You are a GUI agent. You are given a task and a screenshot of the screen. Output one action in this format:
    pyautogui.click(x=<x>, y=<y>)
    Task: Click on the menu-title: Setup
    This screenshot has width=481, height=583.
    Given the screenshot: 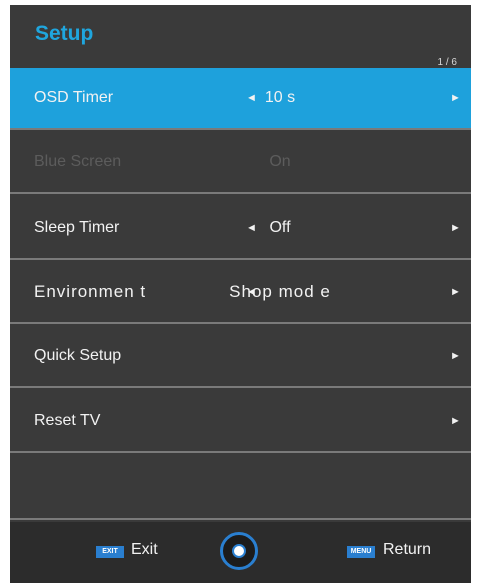 What is the action you would take?
    pyautogui.click(x=64, y=33)
    